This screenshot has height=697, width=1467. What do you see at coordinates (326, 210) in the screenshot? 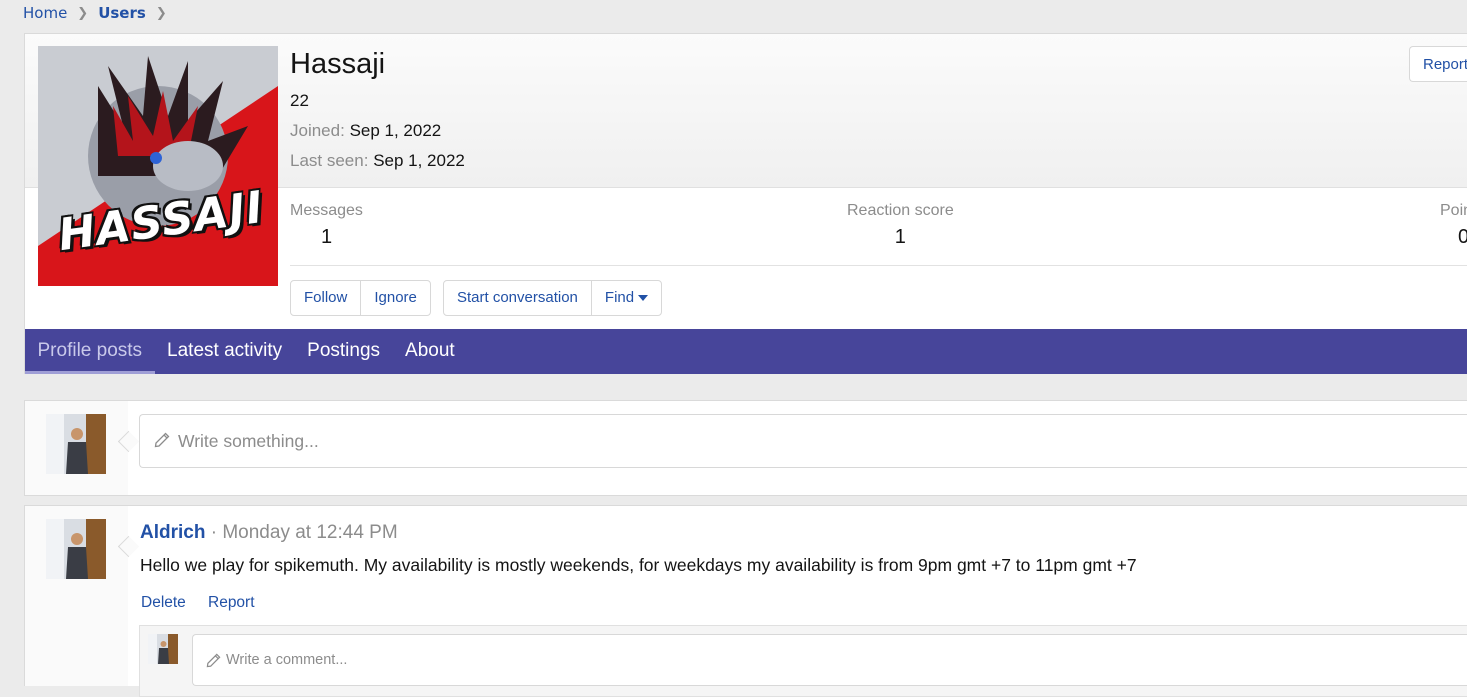
I see `stat-label: Messages` at bounding box center [326, 210].